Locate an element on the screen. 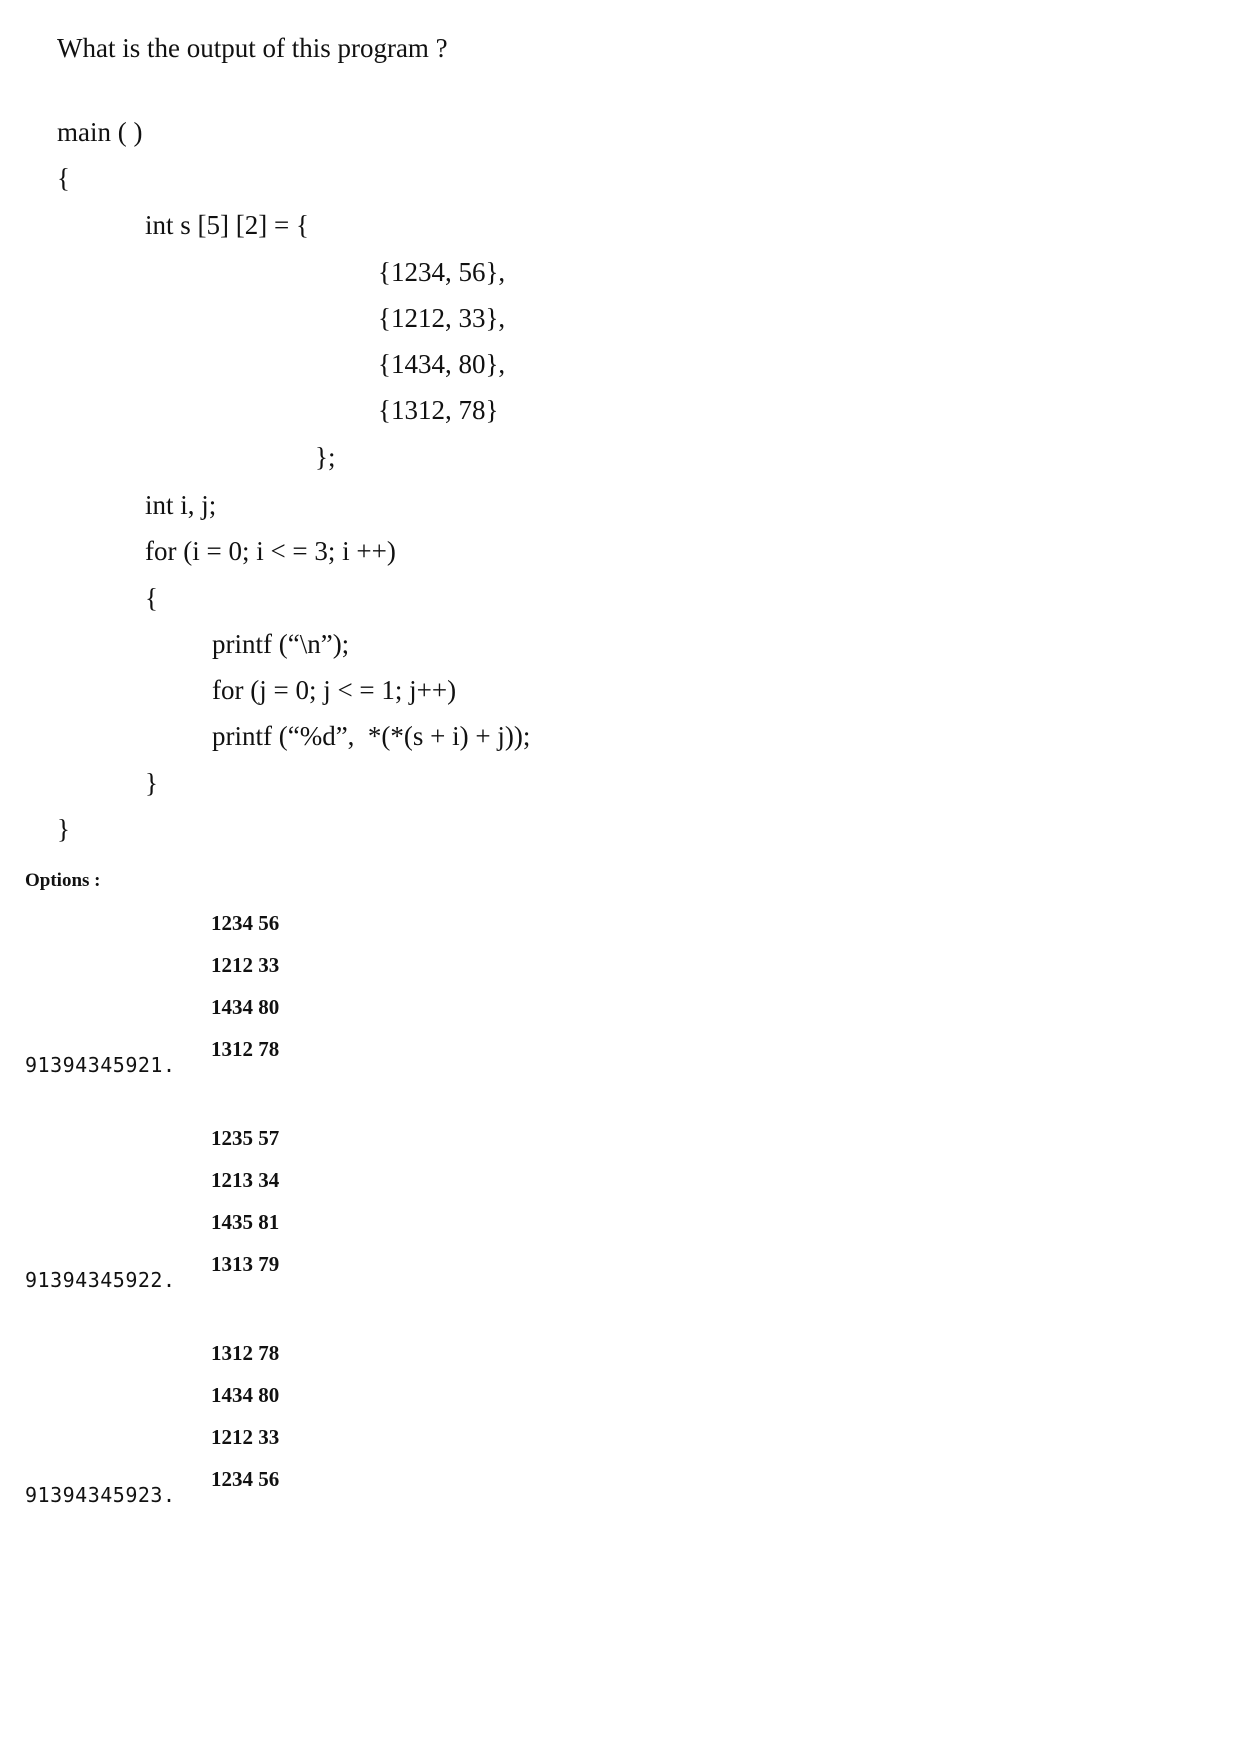 This screenshot has height=1754, width=1240. code-line: for (i = 0; i < = 3; i ++) is located at coordinates (270, 551).